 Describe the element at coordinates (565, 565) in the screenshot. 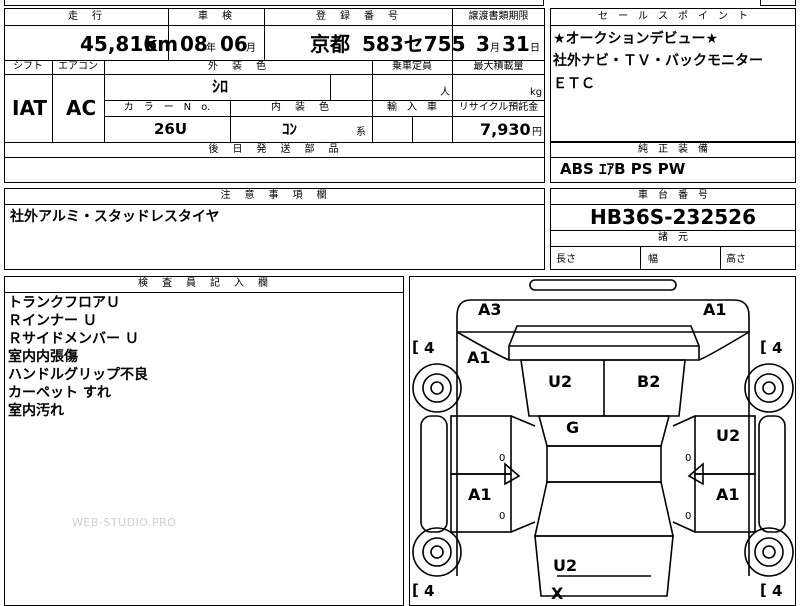

I see `damage-mark-u2-hood: U2` at that location.